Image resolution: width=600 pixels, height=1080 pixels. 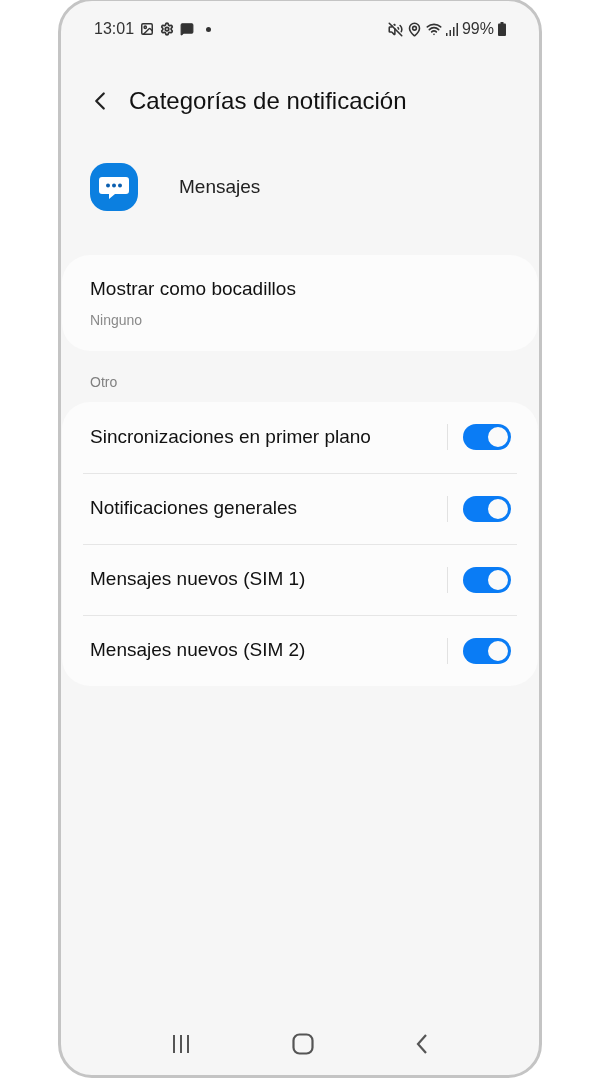 What do you see at coordinates (300, 303) in the screenshot?
I see `bubbles-setting: Mostrar como bocadillos Ninguno` at bounding box center [300, 303].